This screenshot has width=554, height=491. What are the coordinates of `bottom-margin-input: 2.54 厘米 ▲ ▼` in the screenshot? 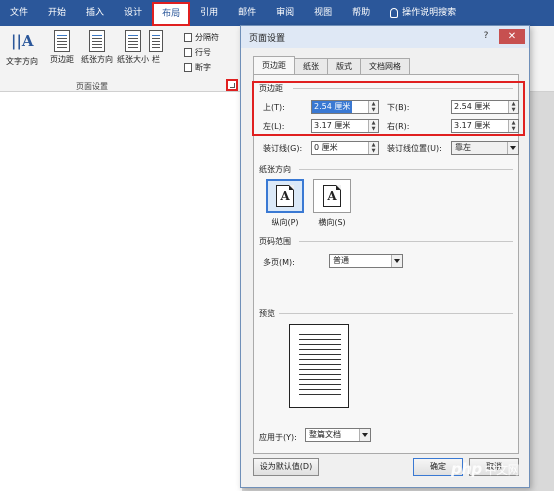 It's located at (485, 107).